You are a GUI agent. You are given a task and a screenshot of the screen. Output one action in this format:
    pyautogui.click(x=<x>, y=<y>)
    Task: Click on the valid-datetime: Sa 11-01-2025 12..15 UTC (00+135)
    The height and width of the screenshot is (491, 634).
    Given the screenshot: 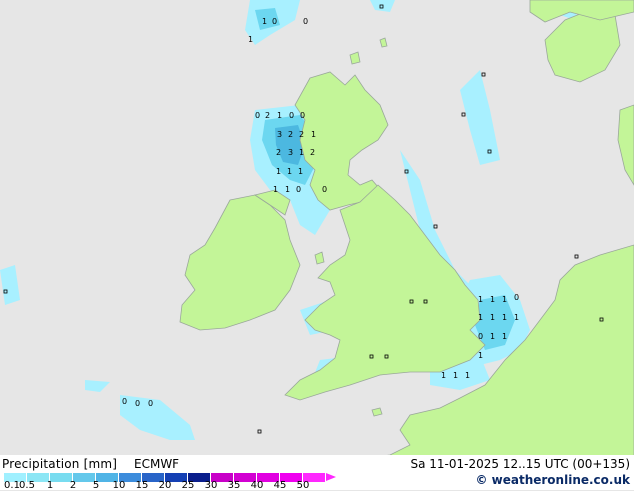 What is the action you would take?
    pyautogui.click(x=520, y=464)
    